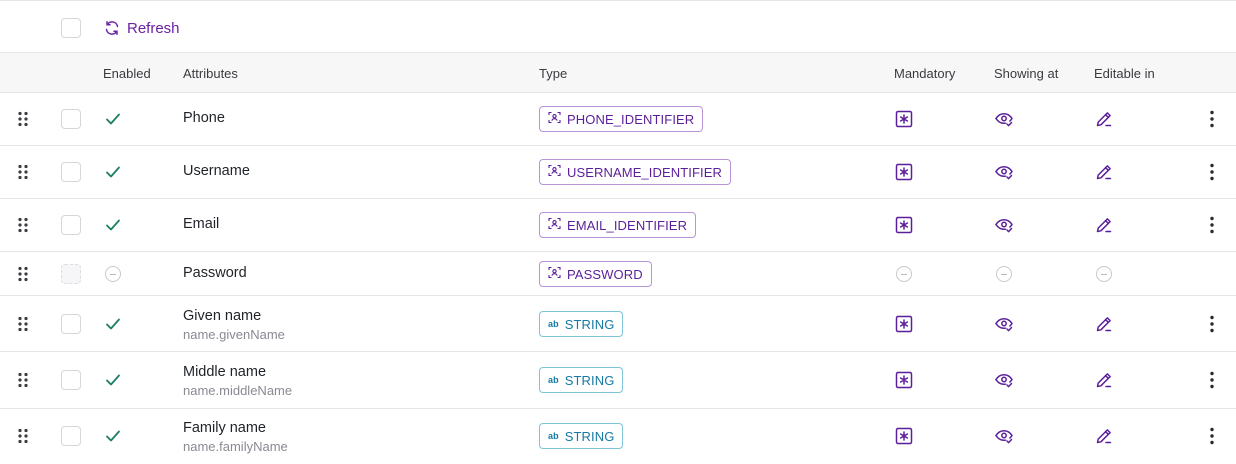 The height and width of the screenshot is (464, 1236). What do you see at coordinates (222, 316) in the screenshot?
I see `attribute-name: Given name` at bounding box center [222, 316].